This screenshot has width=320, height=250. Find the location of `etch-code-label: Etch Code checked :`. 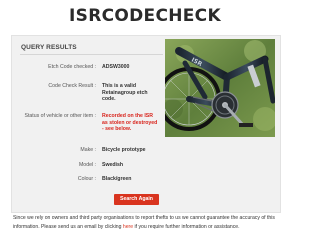

etch-code-label: Etch Code checked : is located at coordinates (72, 67).